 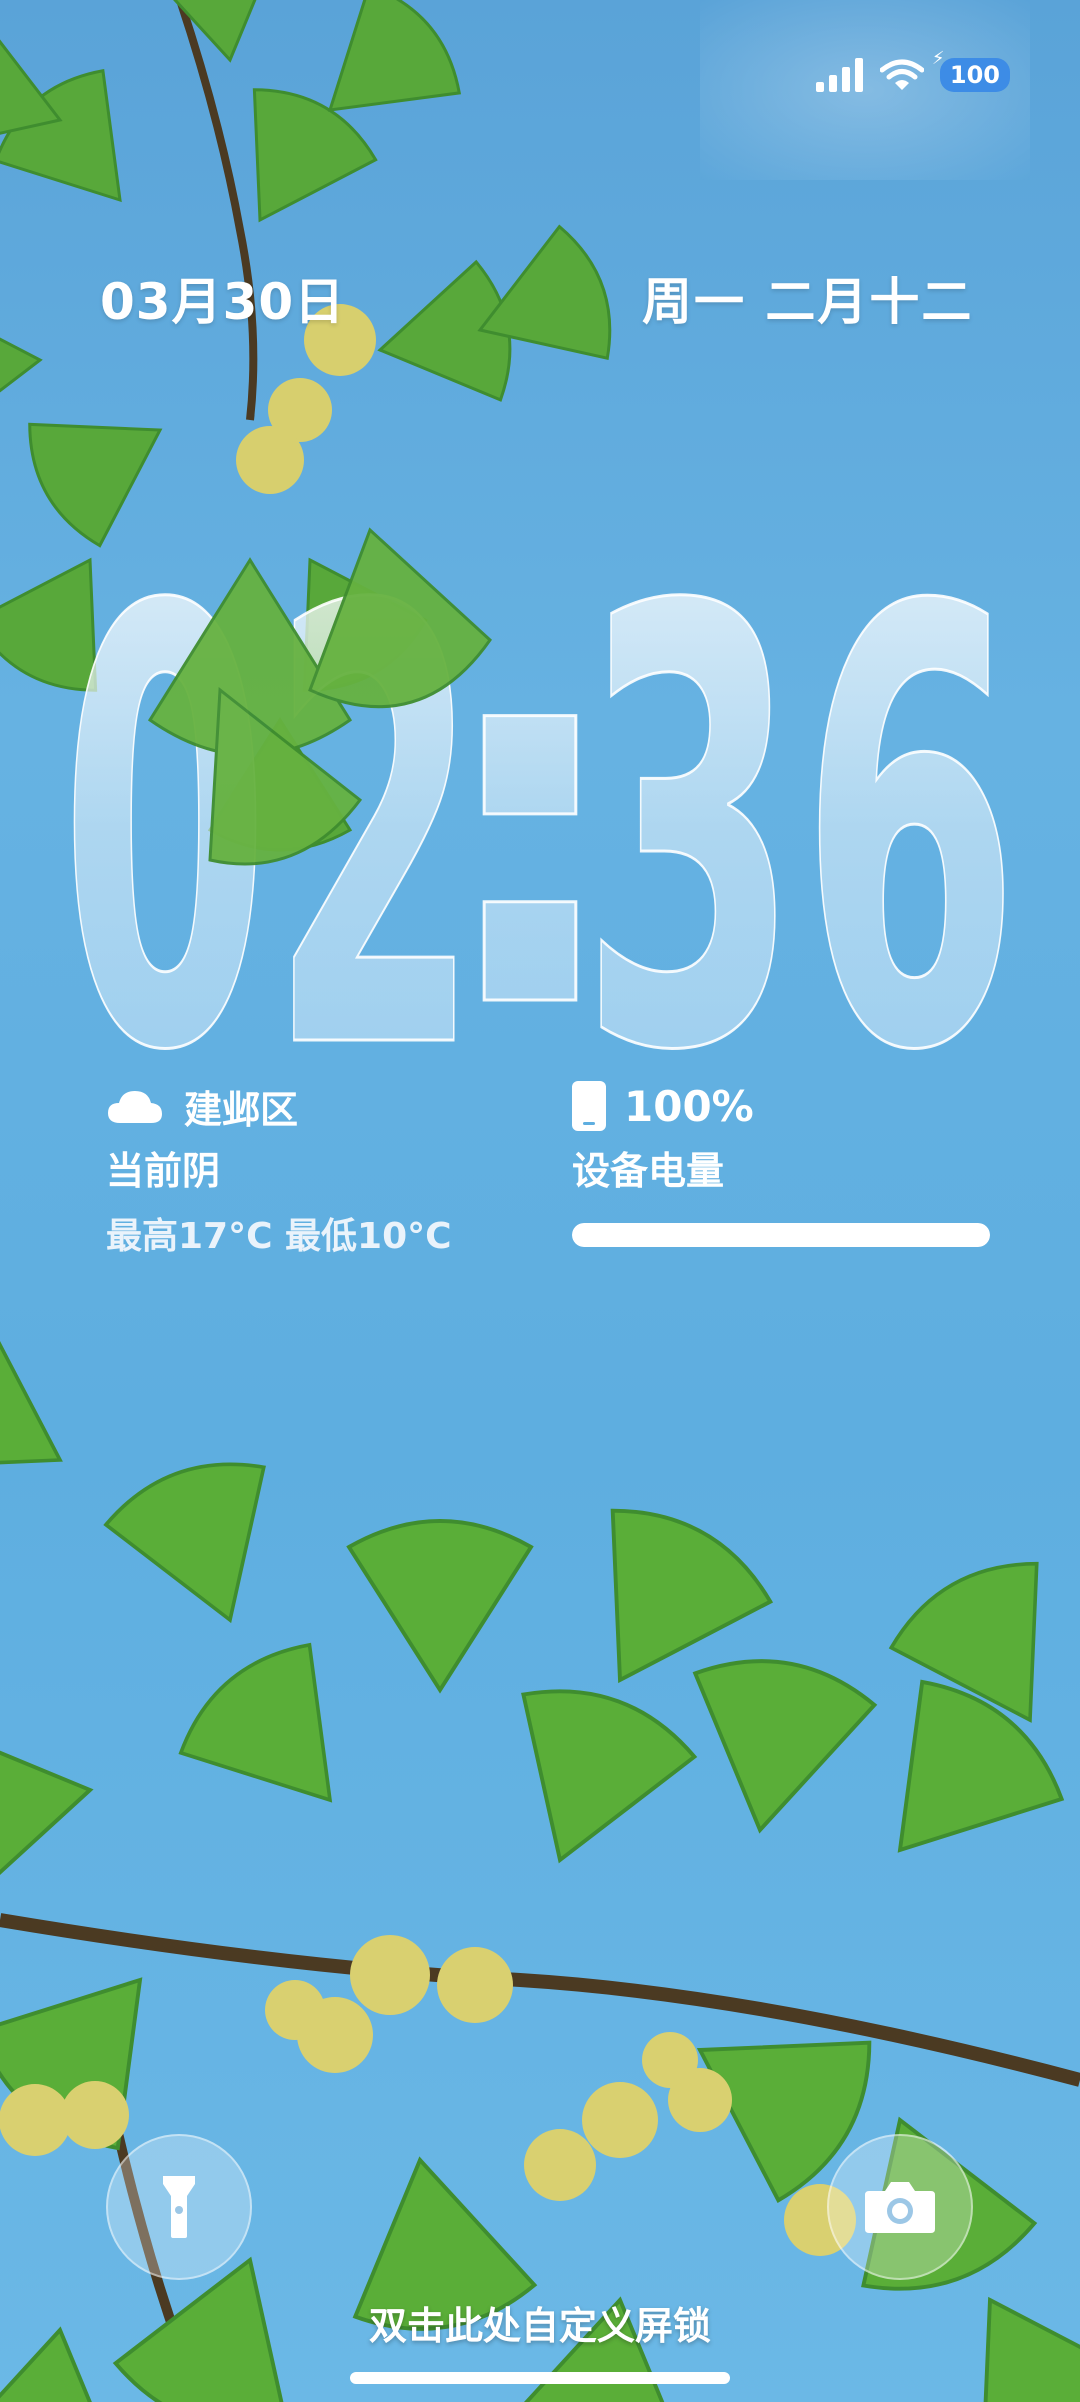 I want to click on flashlight-button, so click(x=179, y=2207).